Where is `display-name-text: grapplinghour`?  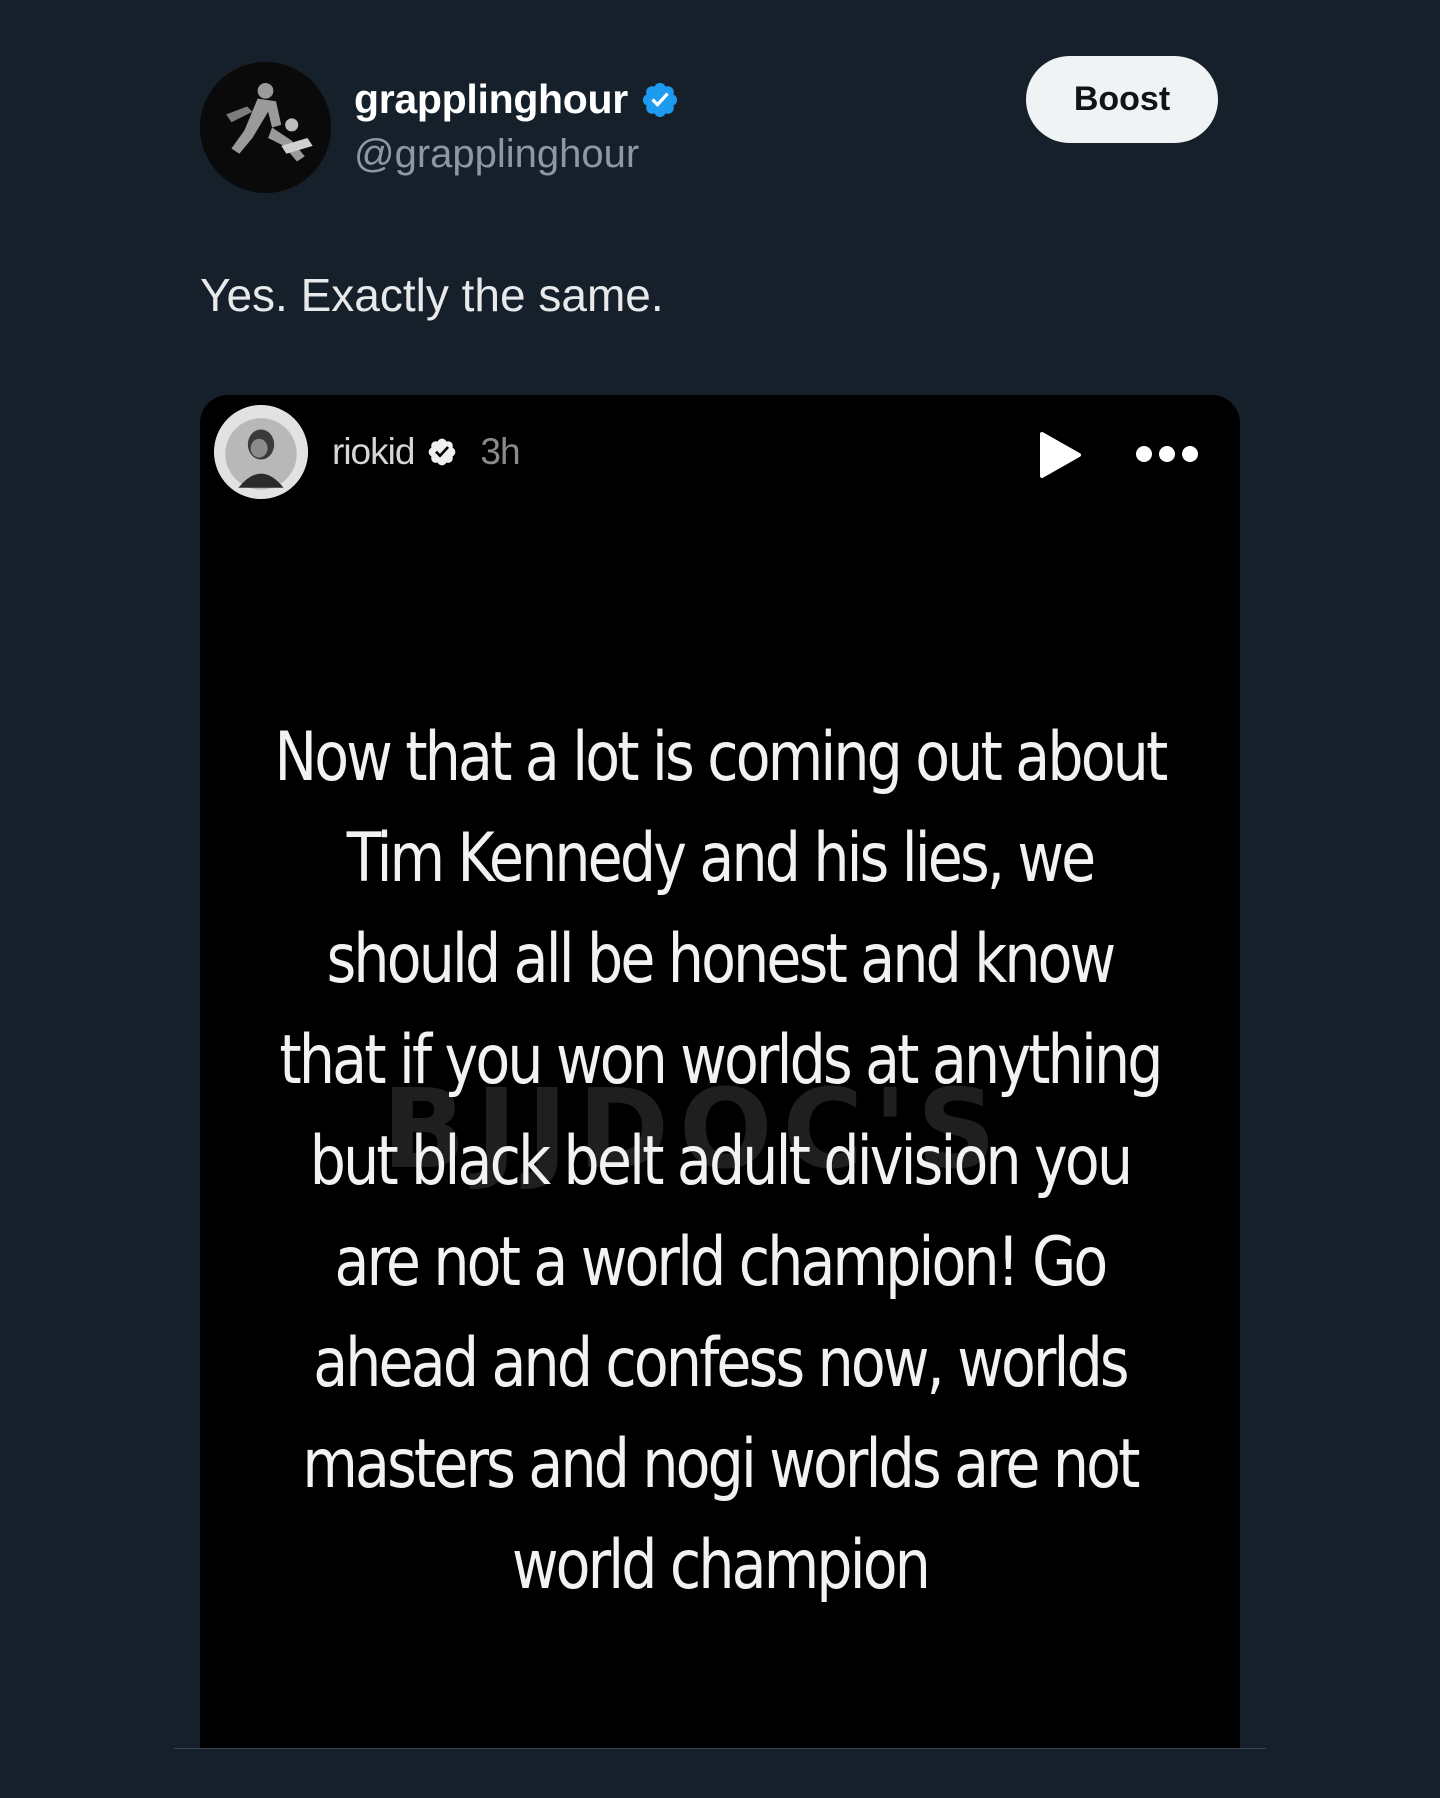
display-name-text: grapplinghour is located at coordinates (491, 99).